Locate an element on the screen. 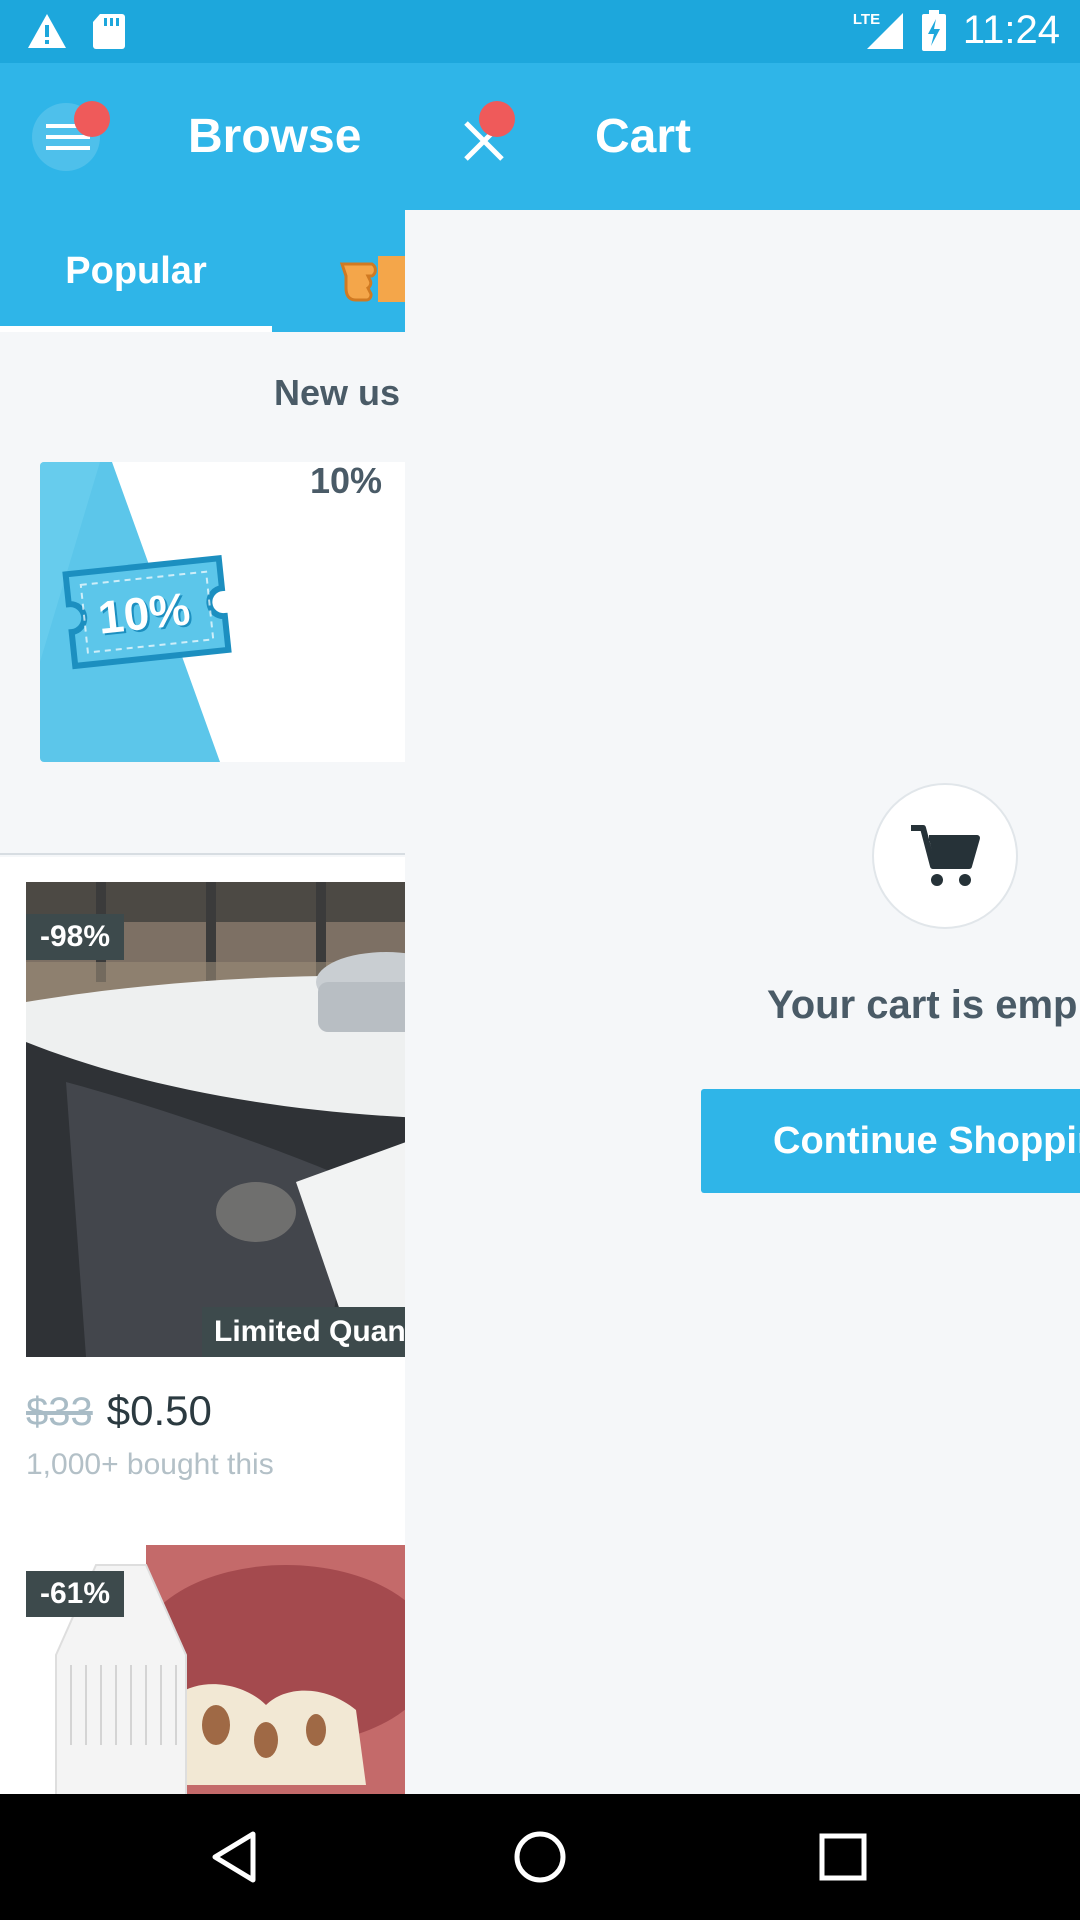  back-icon is located at coordinates (236, 1857).